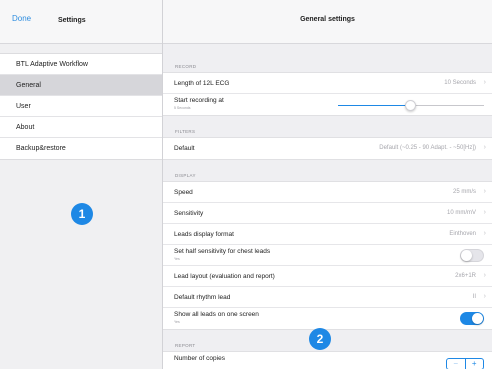 This screenshot has width=492, height=369. Describe the element at coordinates (41, 148) in the screenshot. I see `sidebar-item-label: Backup&restore` at that location.